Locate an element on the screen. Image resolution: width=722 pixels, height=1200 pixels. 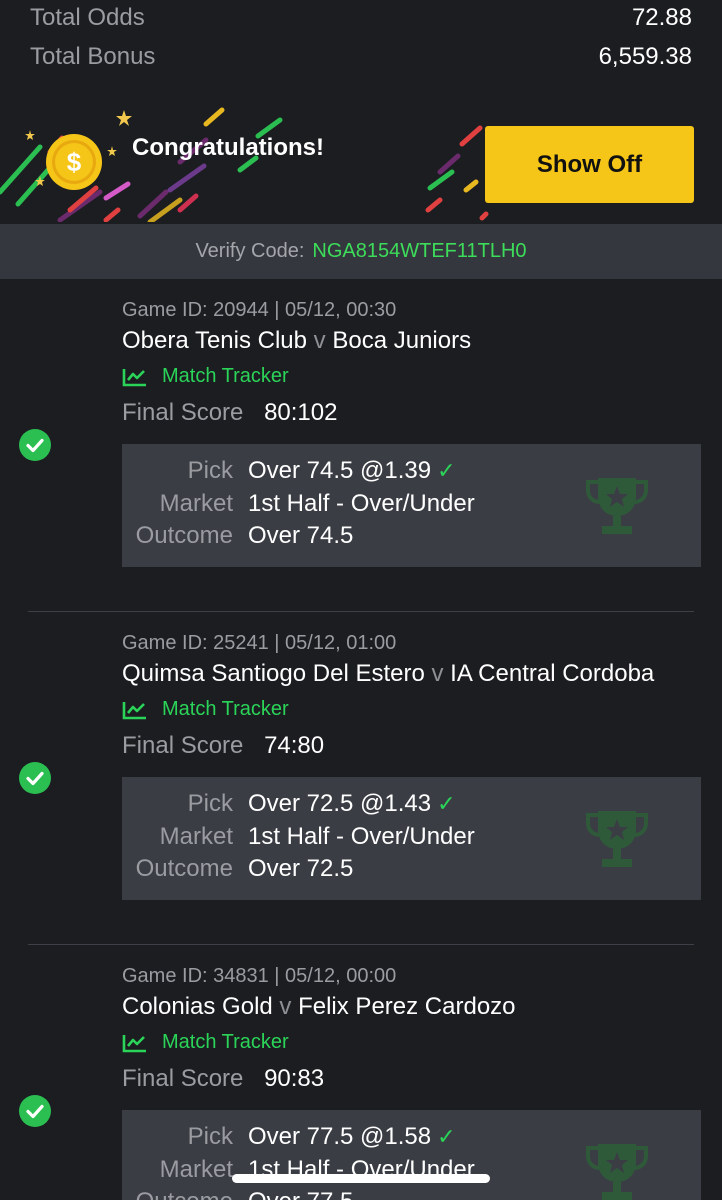
verify-code-bar: Verify Code: NGA8154WTEF11TLH0 is located at coordinates (361, 251).